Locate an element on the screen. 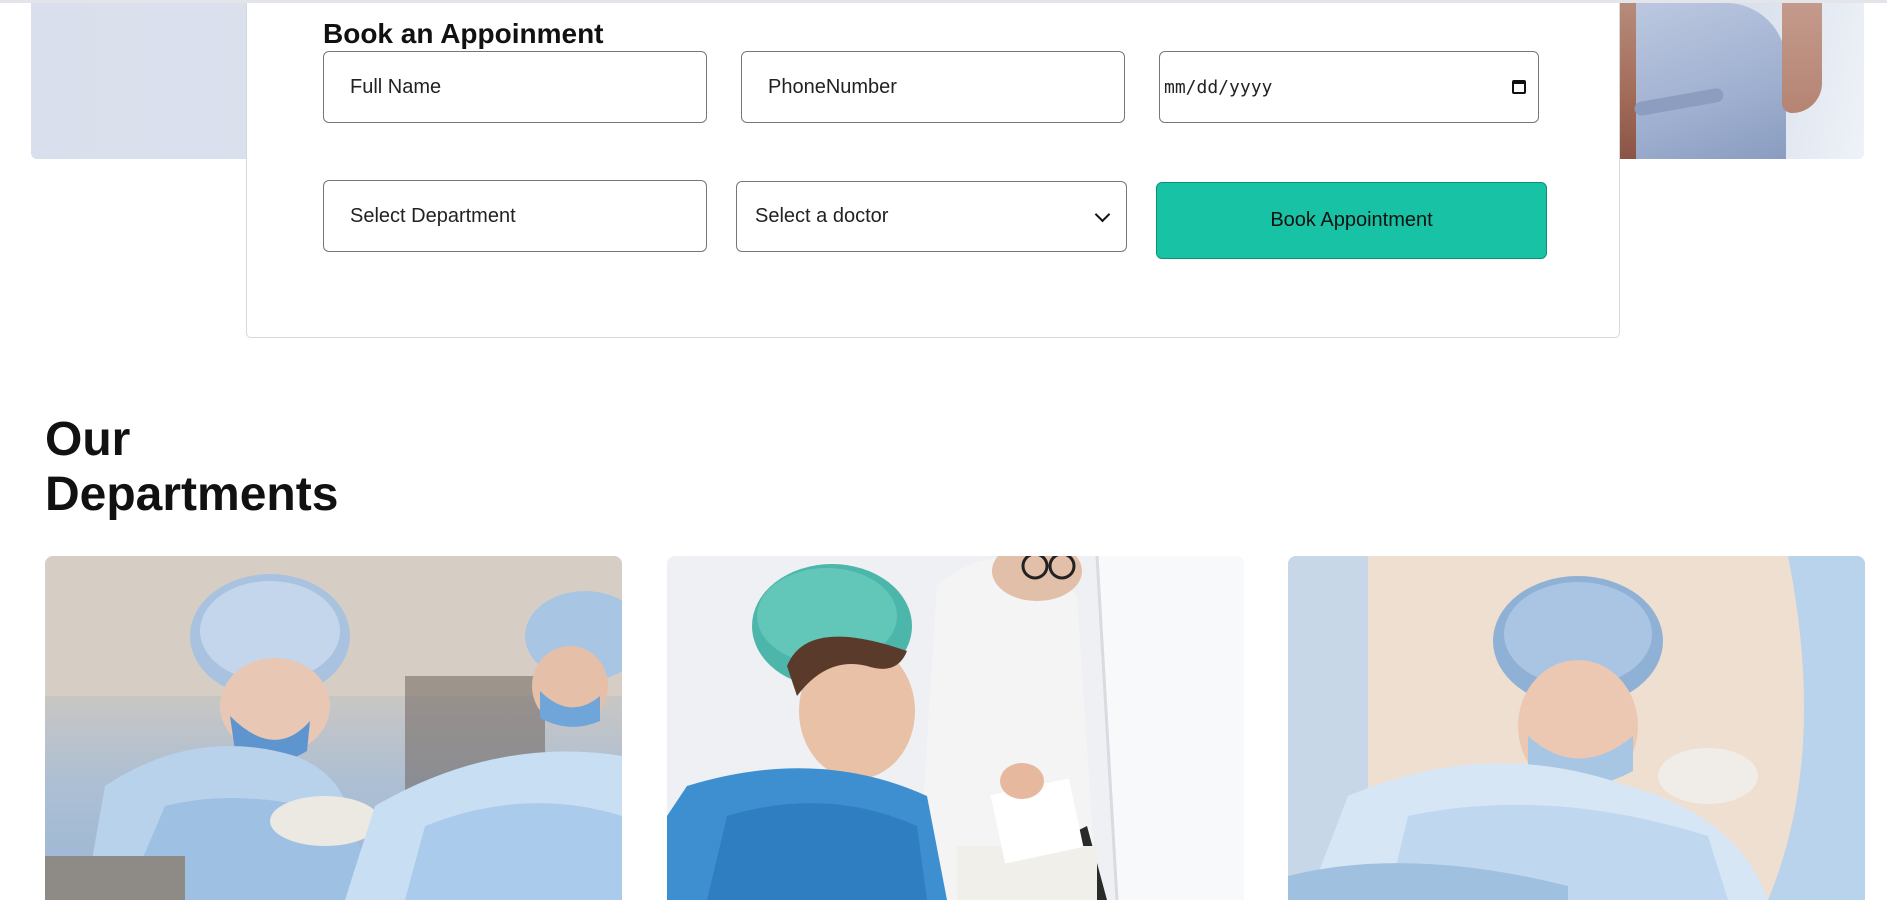 The height and width of the screenshot is (900, 1887). departments-heading: Our Departments is located at coordinates (205, 467).